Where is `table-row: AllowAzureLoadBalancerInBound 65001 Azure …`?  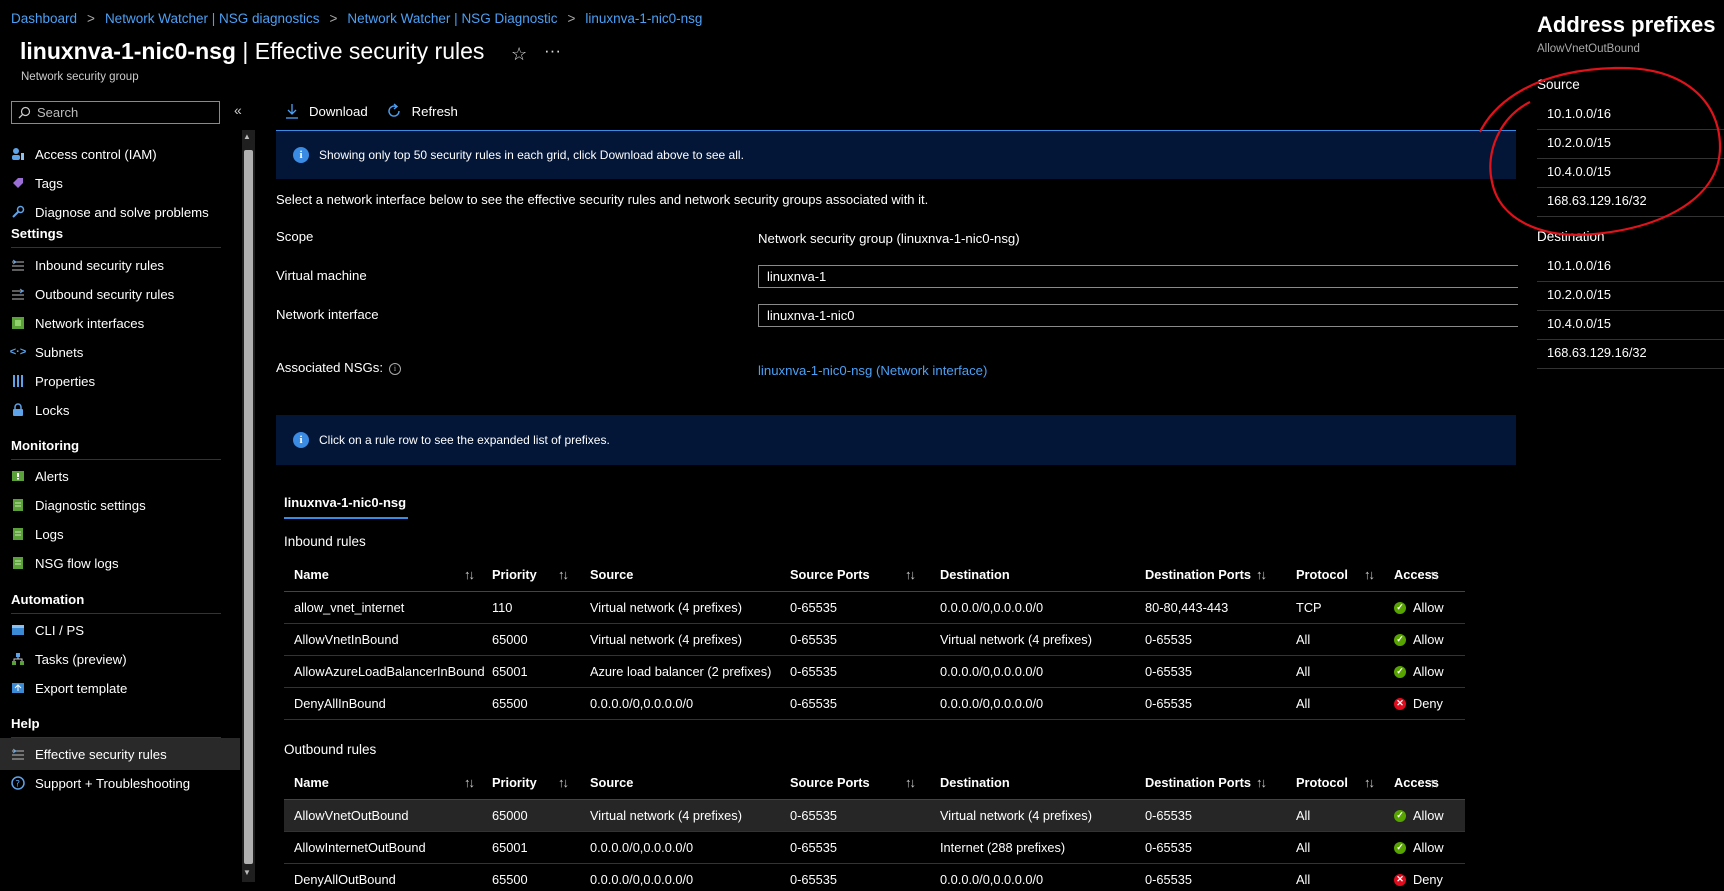
table-row: AllowAzureLoadBalancerInBound 65001 Azure … is located at coordinates (874, 672).